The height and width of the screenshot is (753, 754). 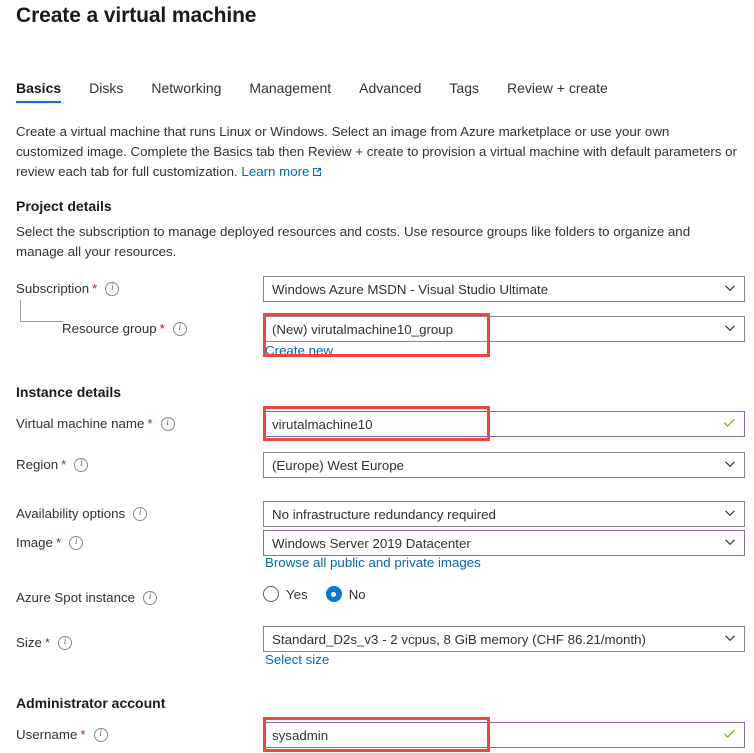 What do you see at coordinates (112, 288) in the screenshot?
I see `subscription-info-icon: i` at bounding box center [112, 288].